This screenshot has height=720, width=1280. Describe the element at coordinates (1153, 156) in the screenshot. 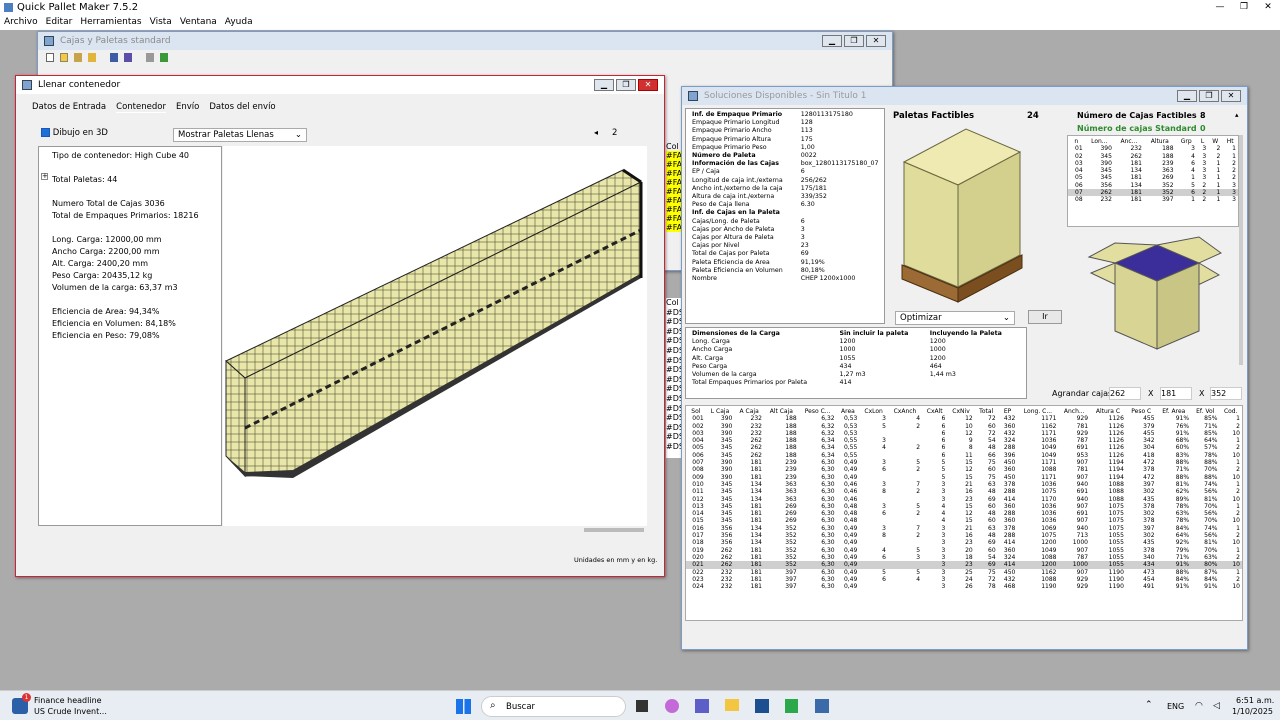

I see `table-row: 02 345 262 188 4 3 2 1` at that location.